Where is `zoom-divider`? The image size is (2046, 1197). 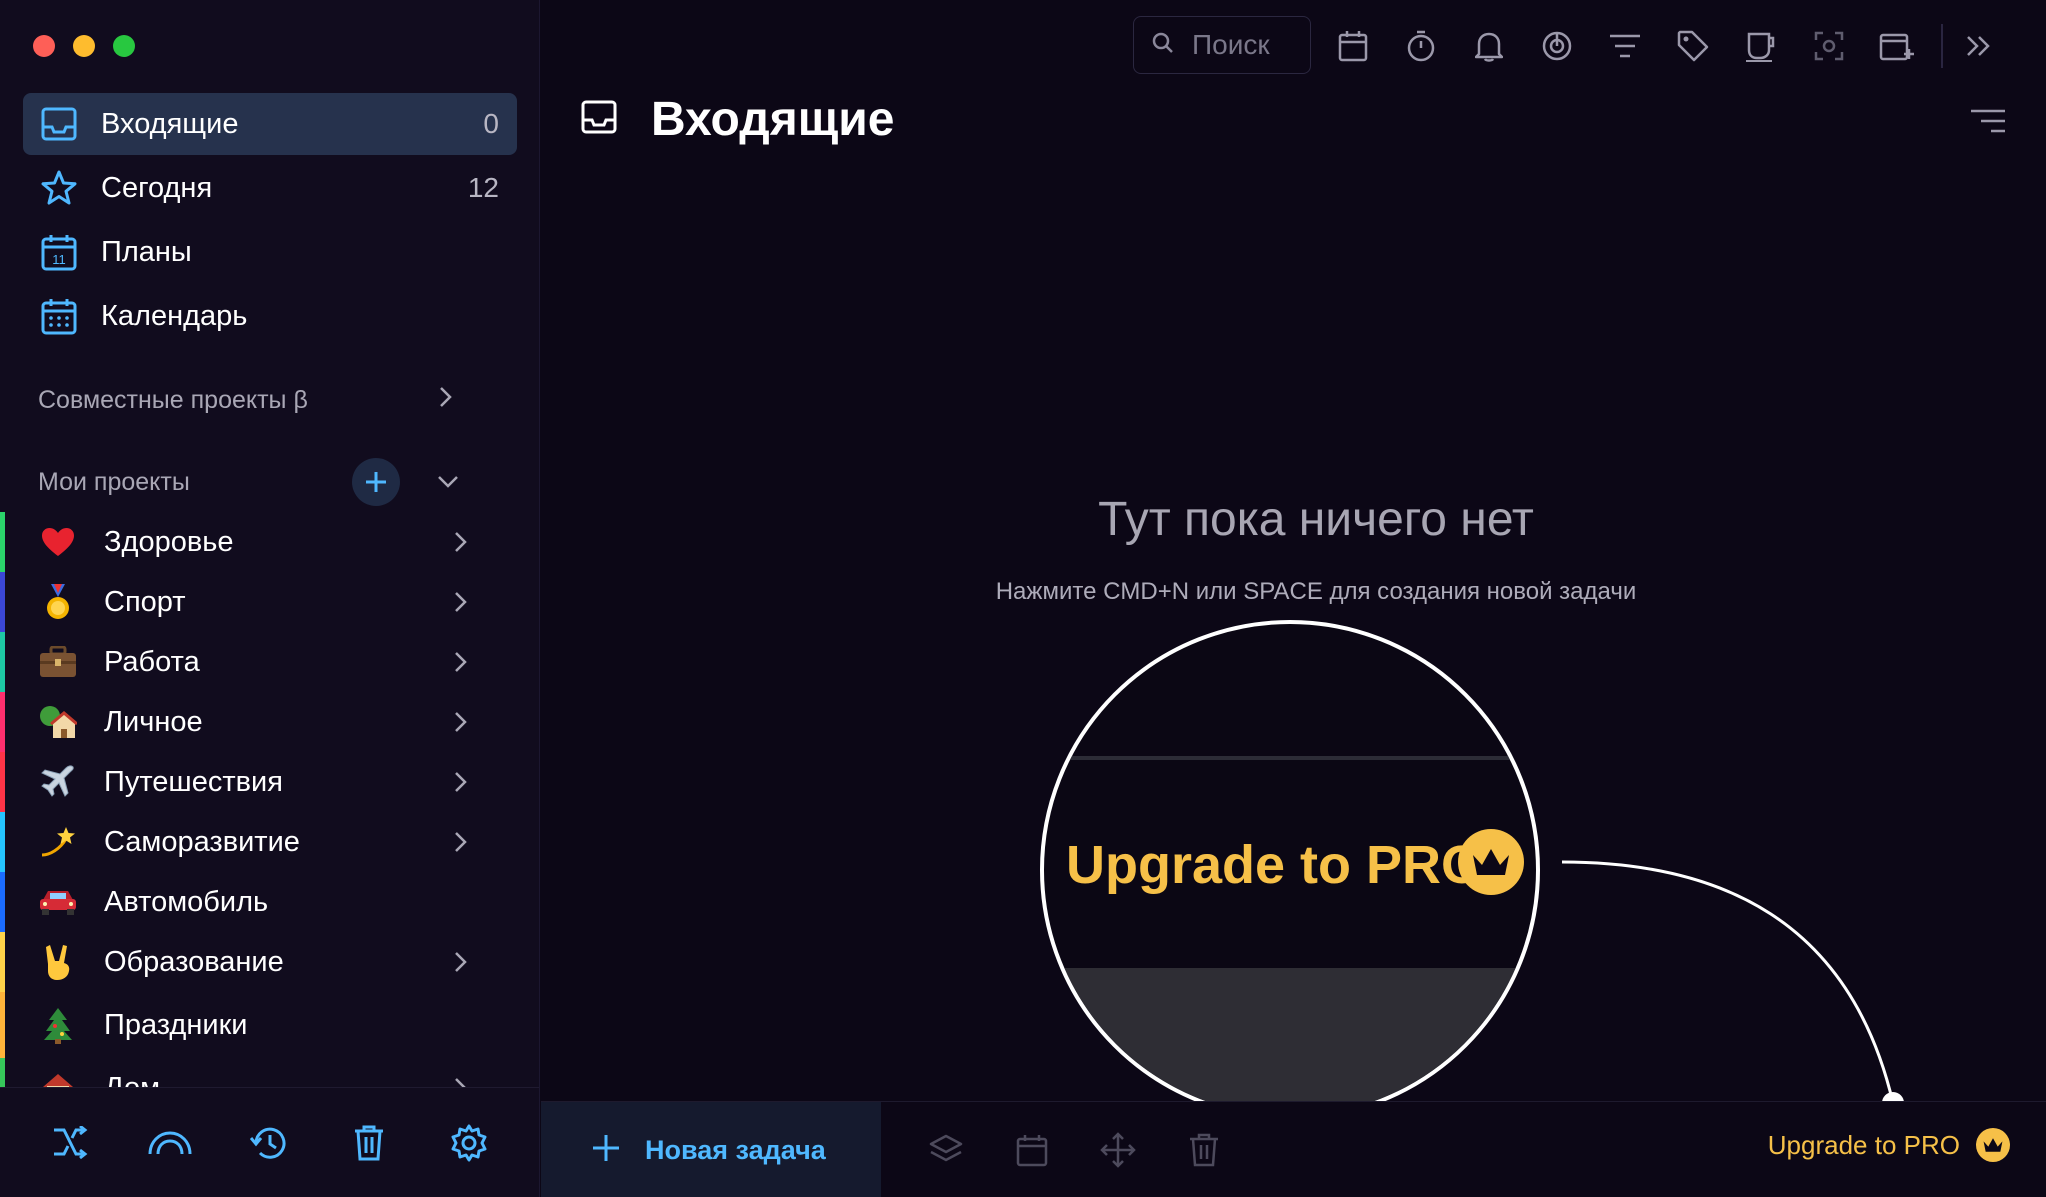
zoom-divider is located at coordinates (1290, 758).